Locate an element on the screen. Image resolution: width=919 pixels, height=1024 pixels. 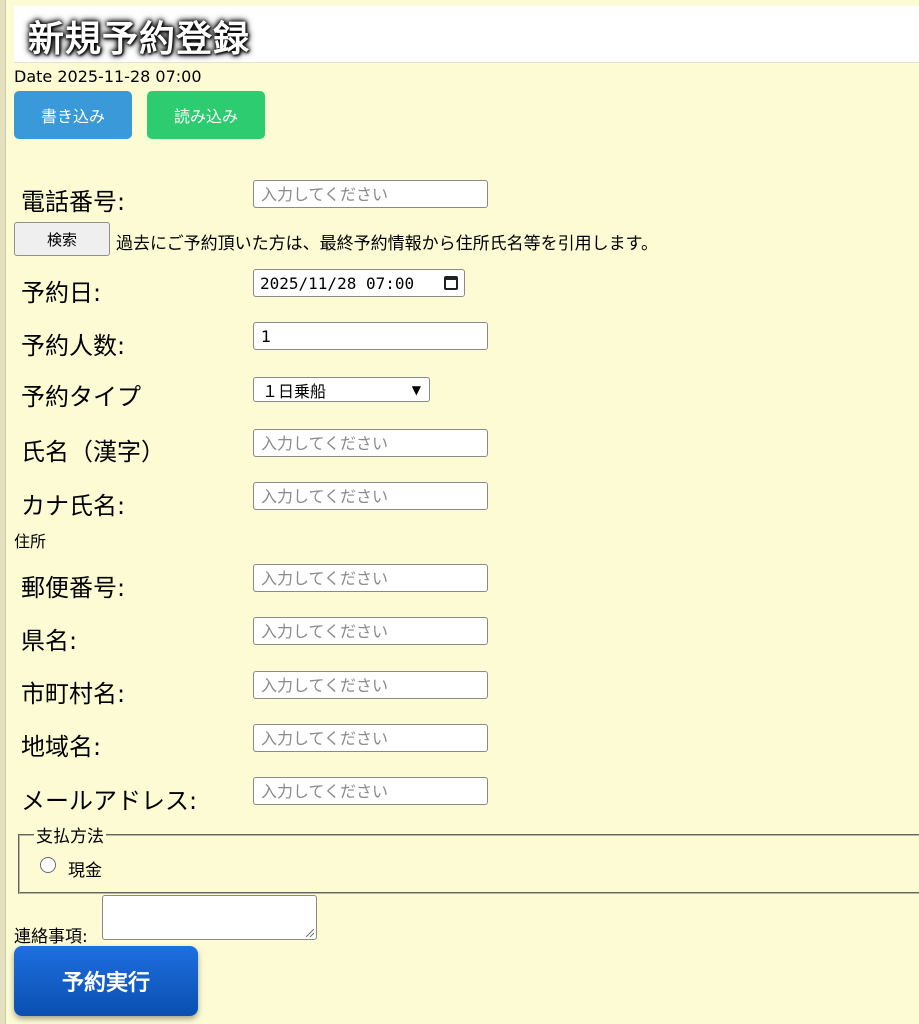
calendar-icon is located at coordinates (451, 283).